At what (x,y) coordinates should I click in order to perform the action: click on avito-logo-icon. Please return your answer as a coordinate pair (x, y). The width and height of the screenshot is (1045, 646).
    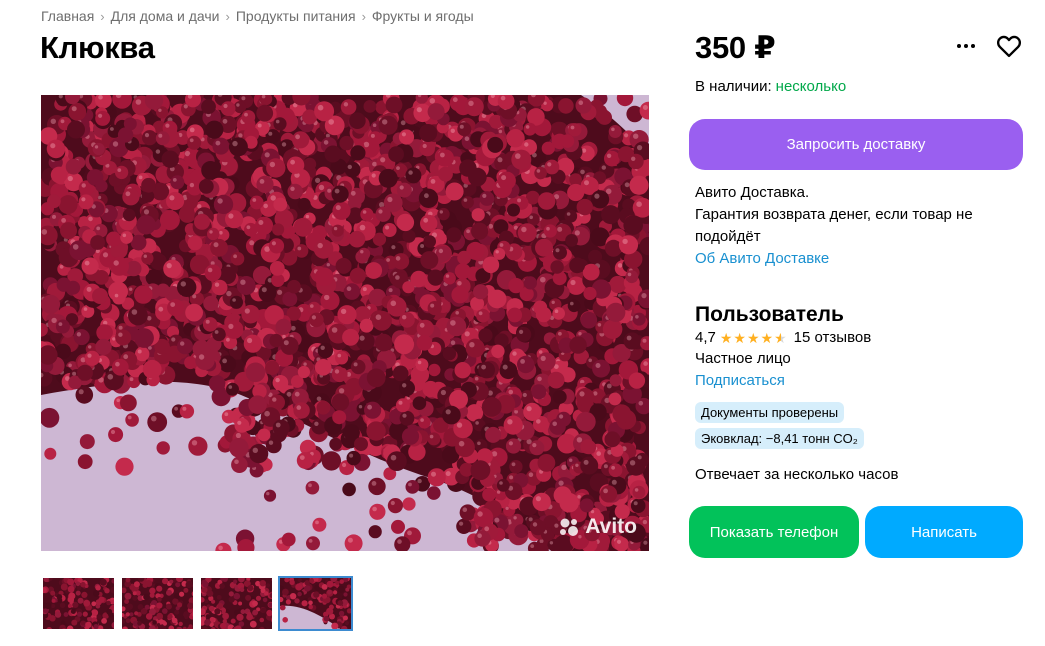
    Looking at the image, I should click on (569, 527).